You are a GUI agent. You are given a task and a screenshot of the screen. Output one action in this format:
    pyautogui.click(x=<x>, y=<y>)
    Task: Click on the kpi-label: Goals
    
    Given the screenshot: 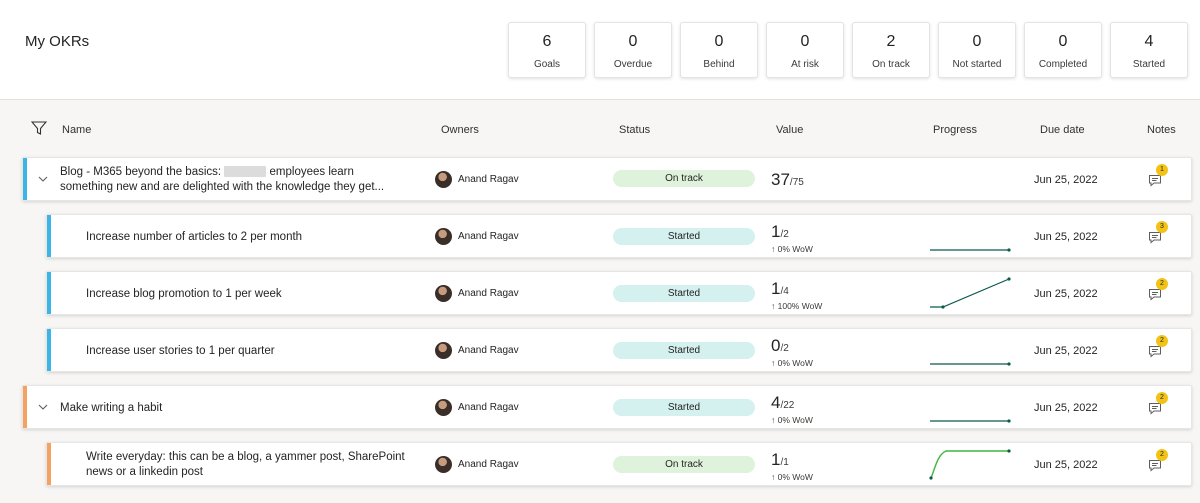 What is the action you would take?
    pyautogui.click(x=547, y=64)
    